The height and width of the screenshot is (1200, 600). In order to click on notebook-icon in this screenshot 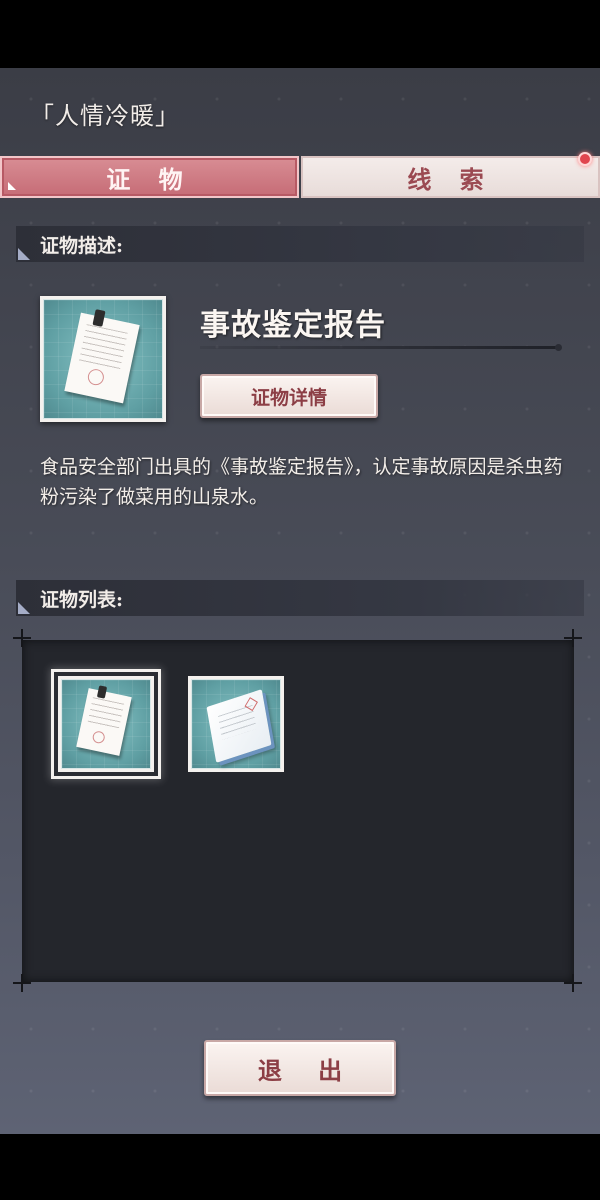, I will do `click(236, 724)`.